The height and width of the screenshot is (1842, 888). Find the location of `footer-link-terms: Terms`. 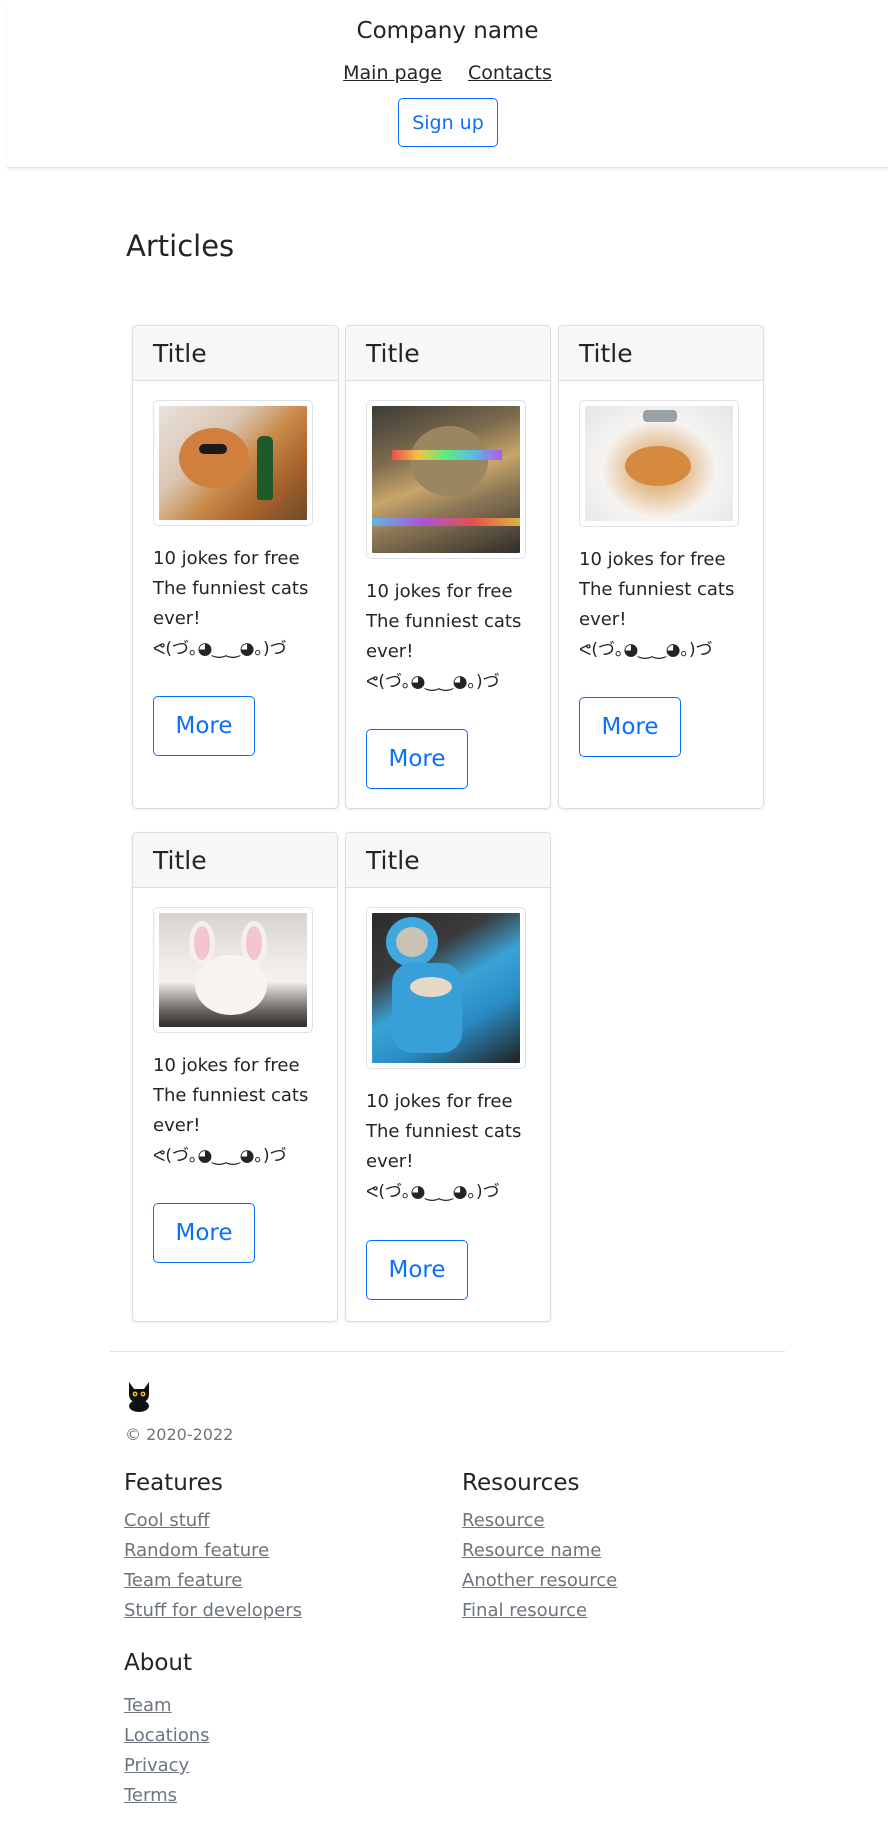

footer-link-terms: Terms is located at coordinates (150, 1795).